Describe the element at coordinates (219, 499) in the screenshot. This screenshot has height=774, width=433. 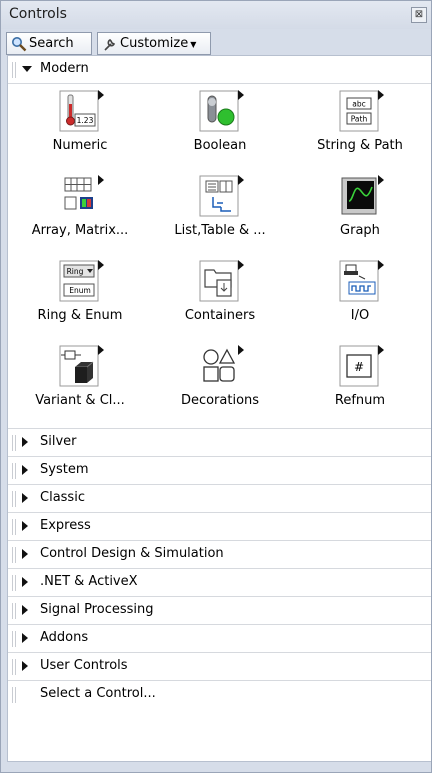
I see `category-classic: Classic` at that location.